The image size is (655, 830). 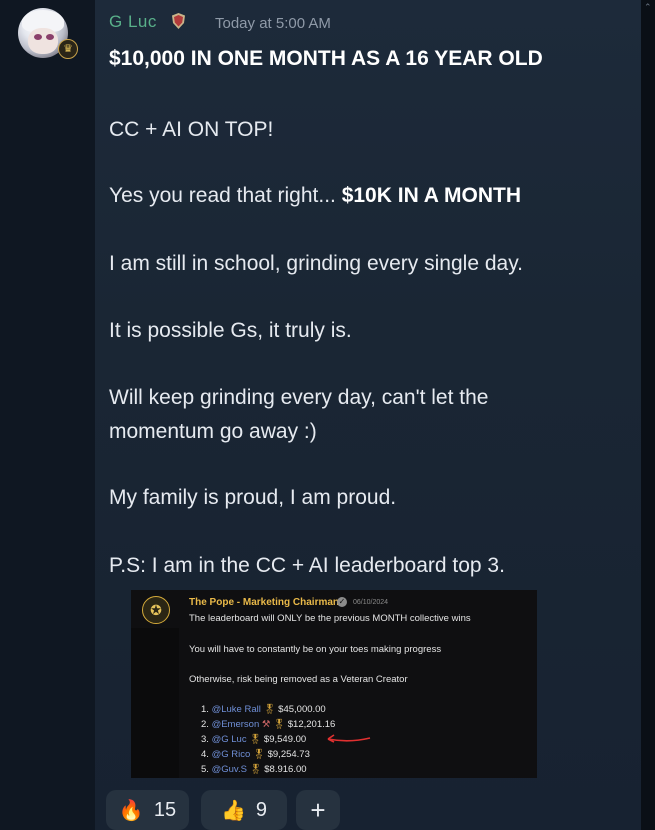 I want to click on leaderboard-row: 4. @G Rico 🎖 $9,254.73, so click(x=255, y=754).